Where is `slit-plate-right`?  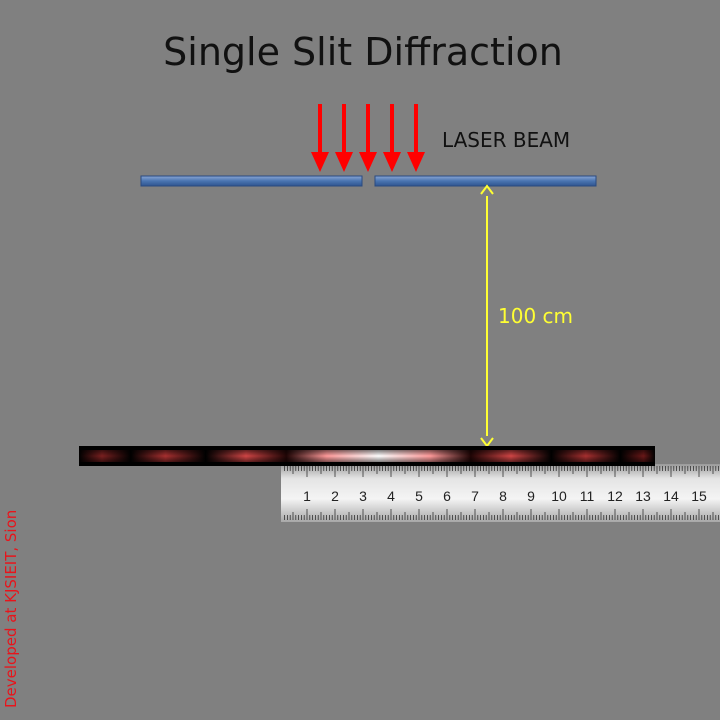
slit-plate-right is located at coordinates (485, 181).